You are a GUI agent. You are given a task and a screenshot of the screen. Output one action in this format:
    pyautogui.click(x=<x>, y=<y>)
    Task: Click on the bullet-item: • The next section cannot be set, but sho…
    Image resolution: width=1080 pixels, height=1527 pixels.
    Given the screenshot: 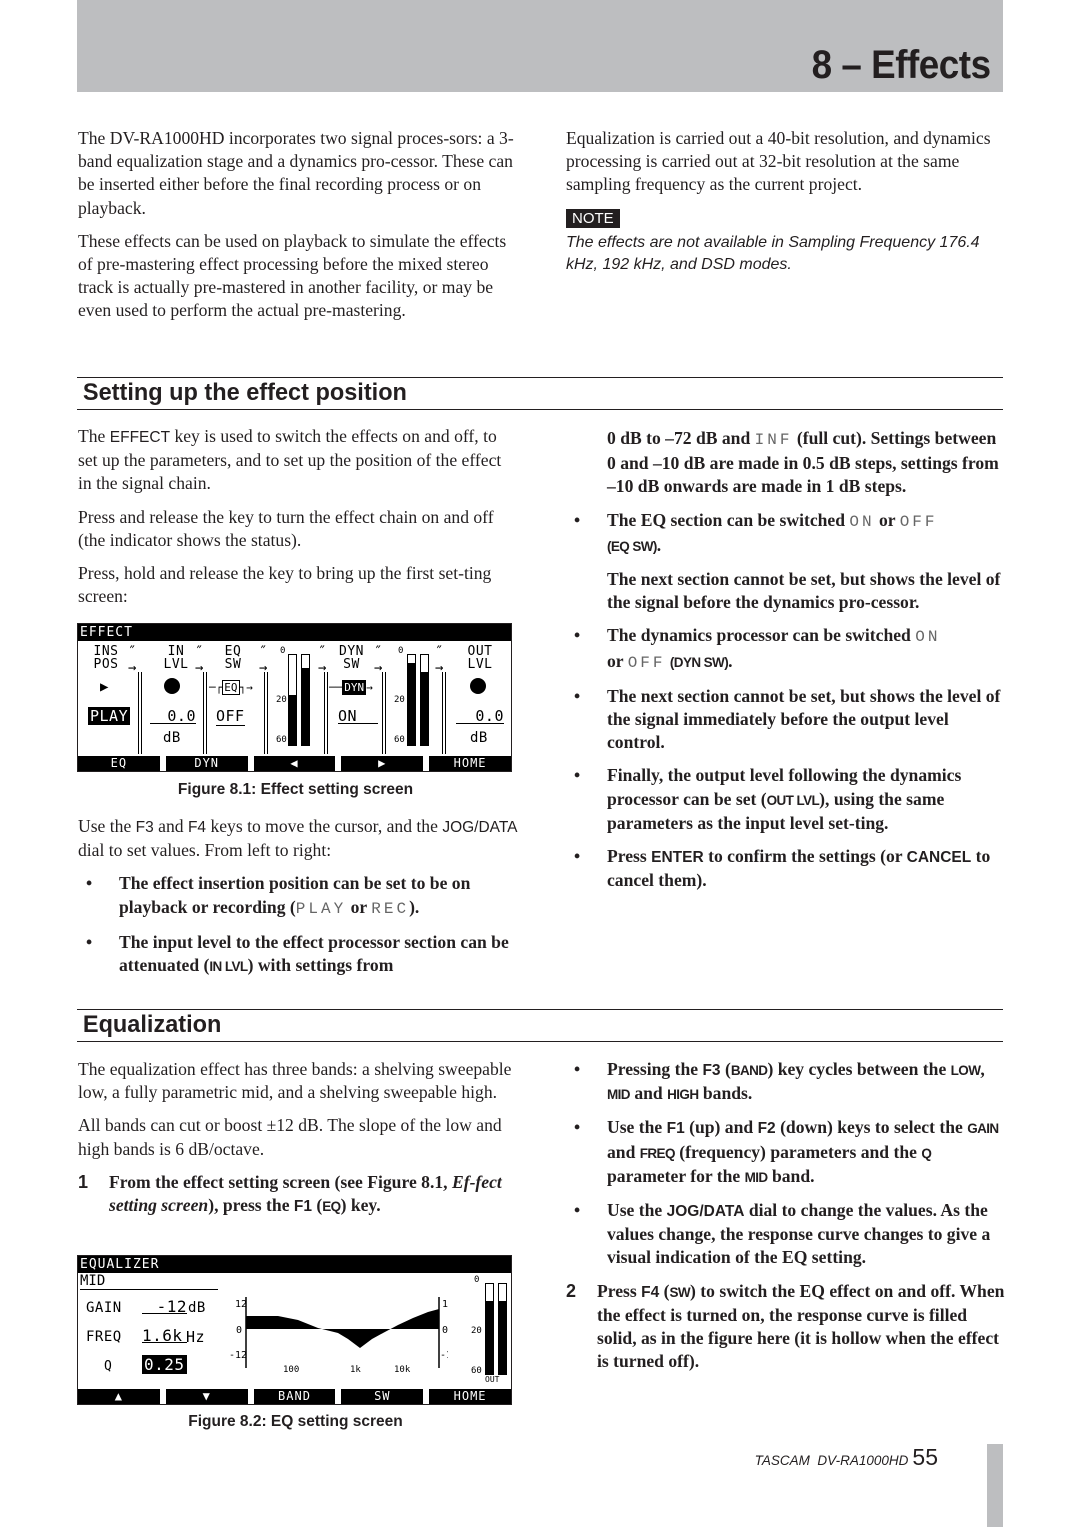 What is the action you would take?
    pyautogui.click(x=786, y=720)
    